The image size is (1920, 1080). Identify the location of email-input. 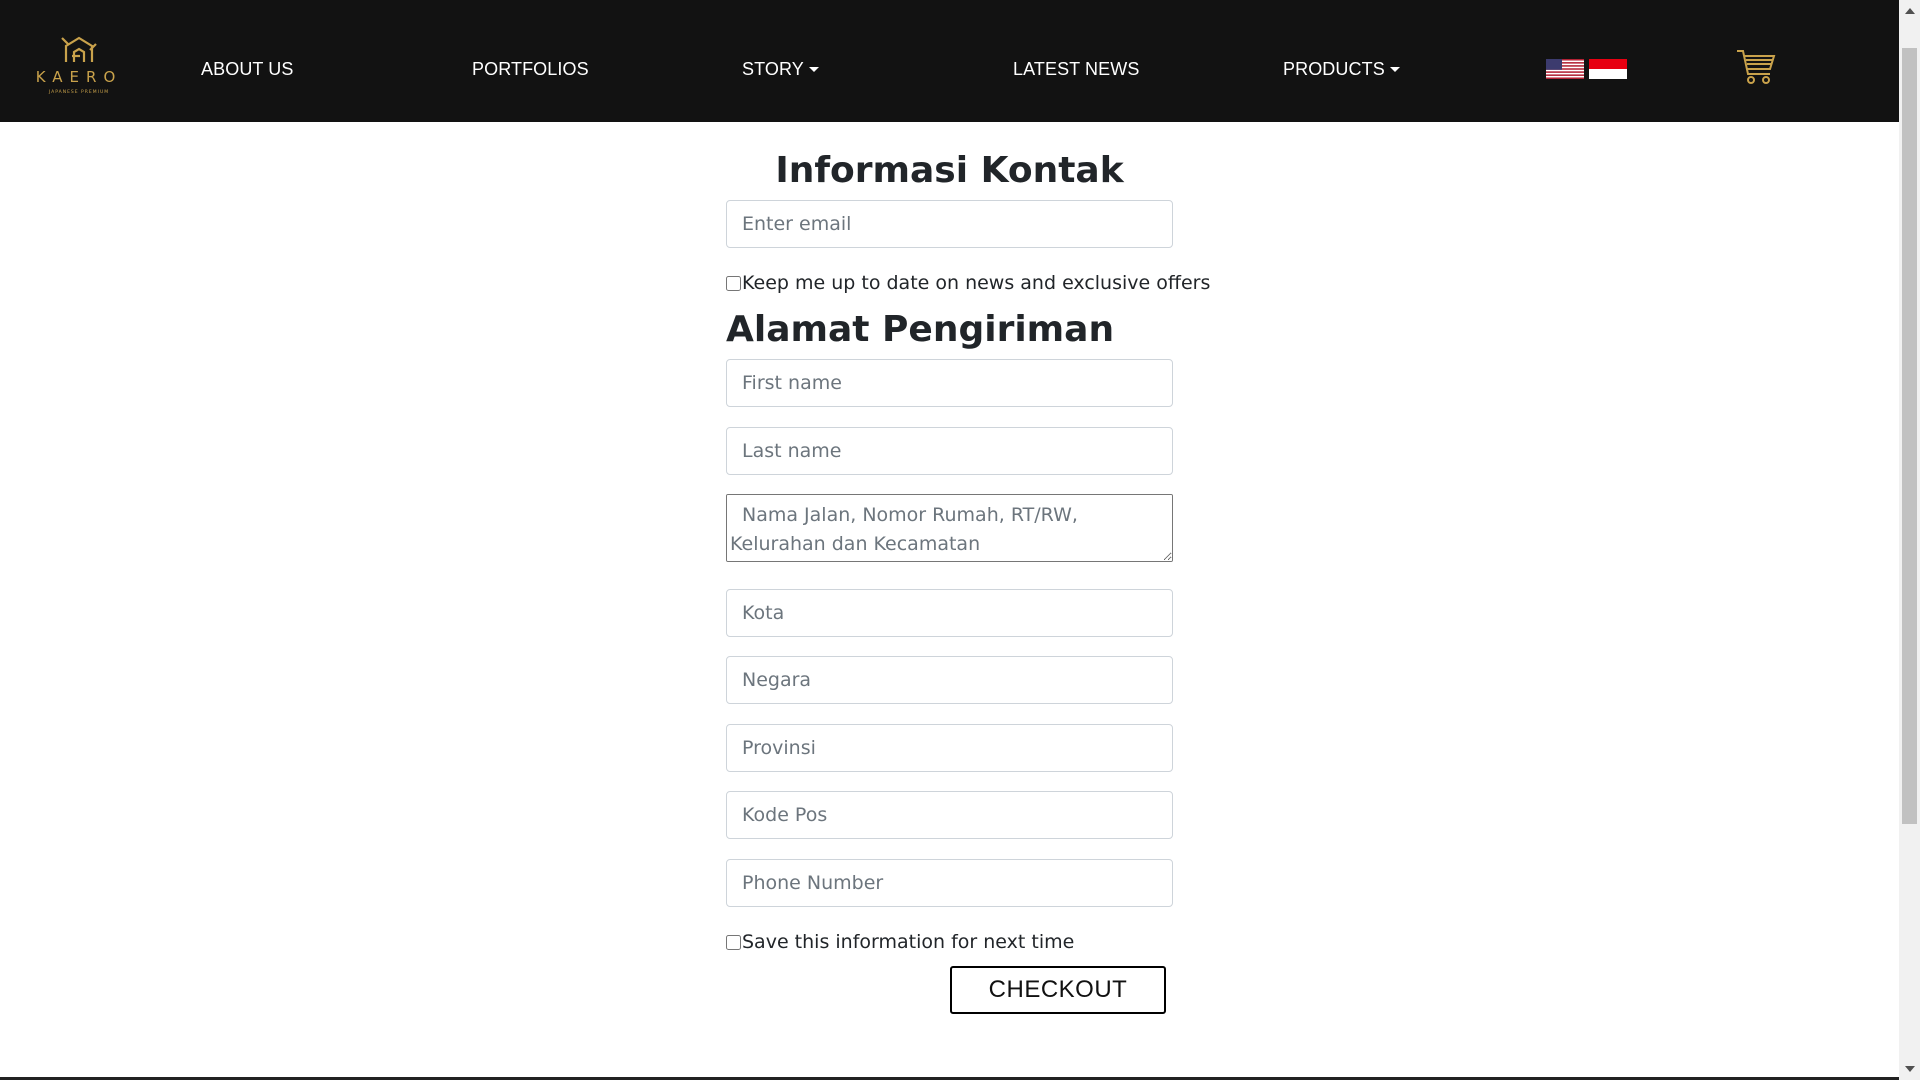
(949, 224).